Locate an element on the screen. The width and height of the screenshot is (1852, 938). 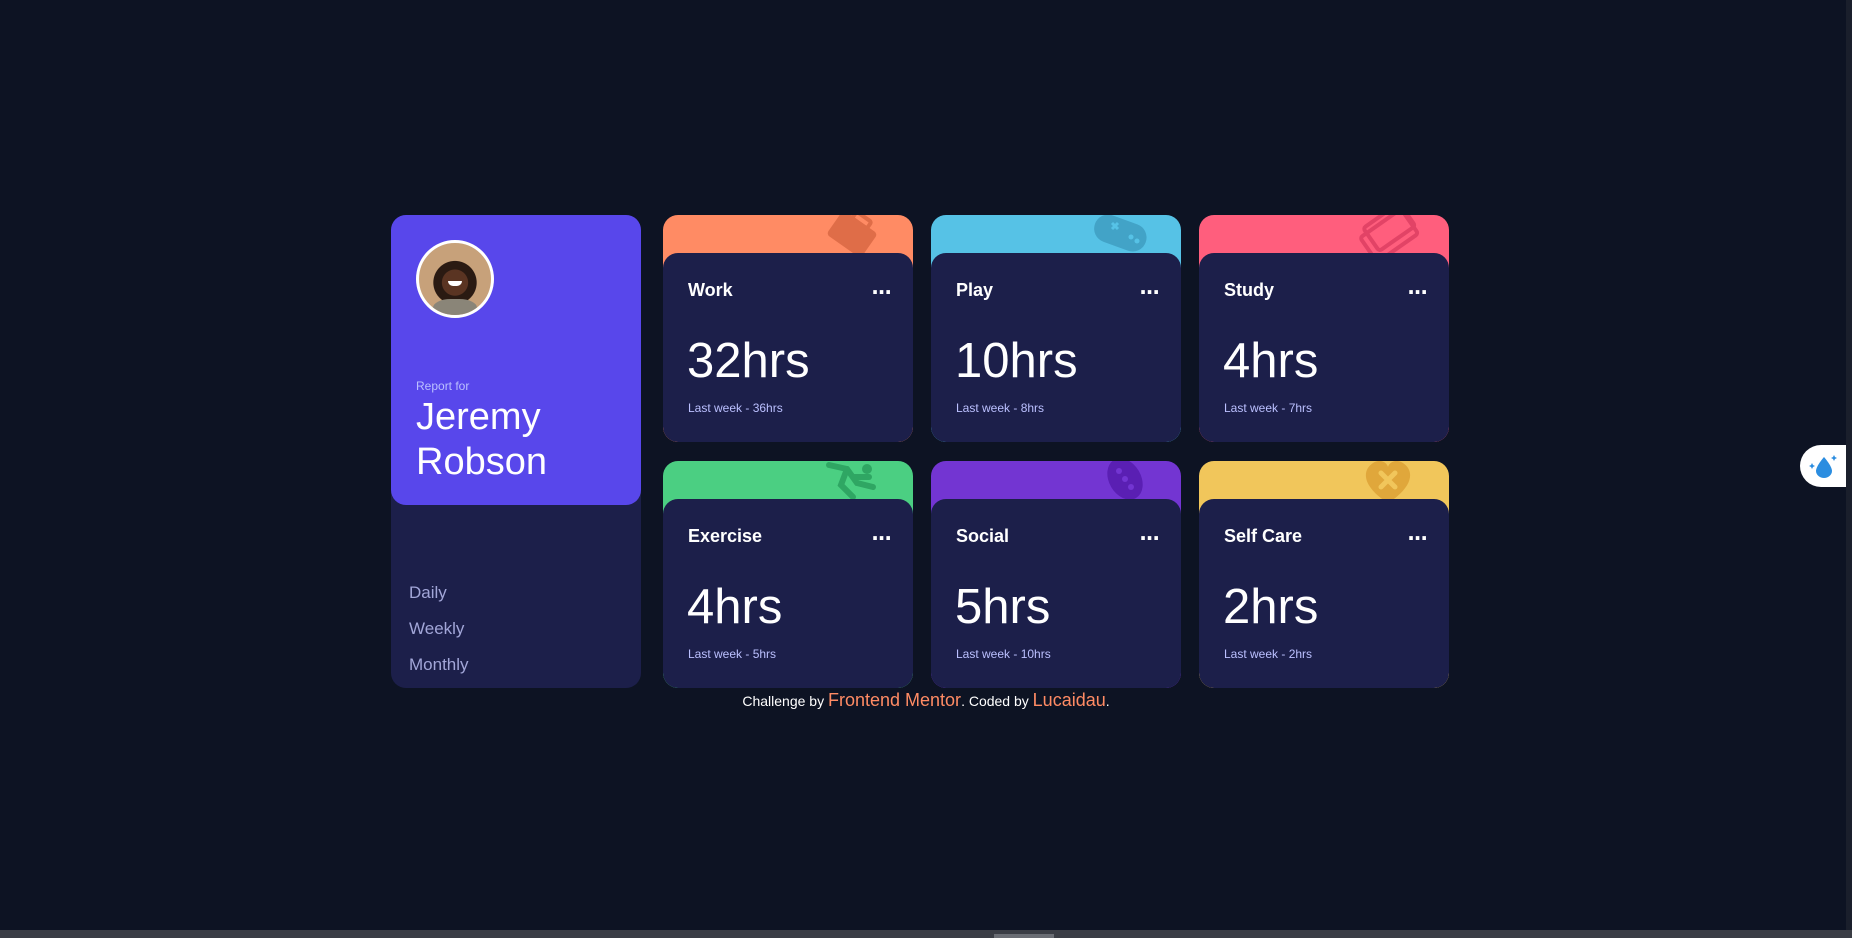
card-play-body: Play ... 10hrs Last week - 8hrs is located at coordinates (1056, 347).